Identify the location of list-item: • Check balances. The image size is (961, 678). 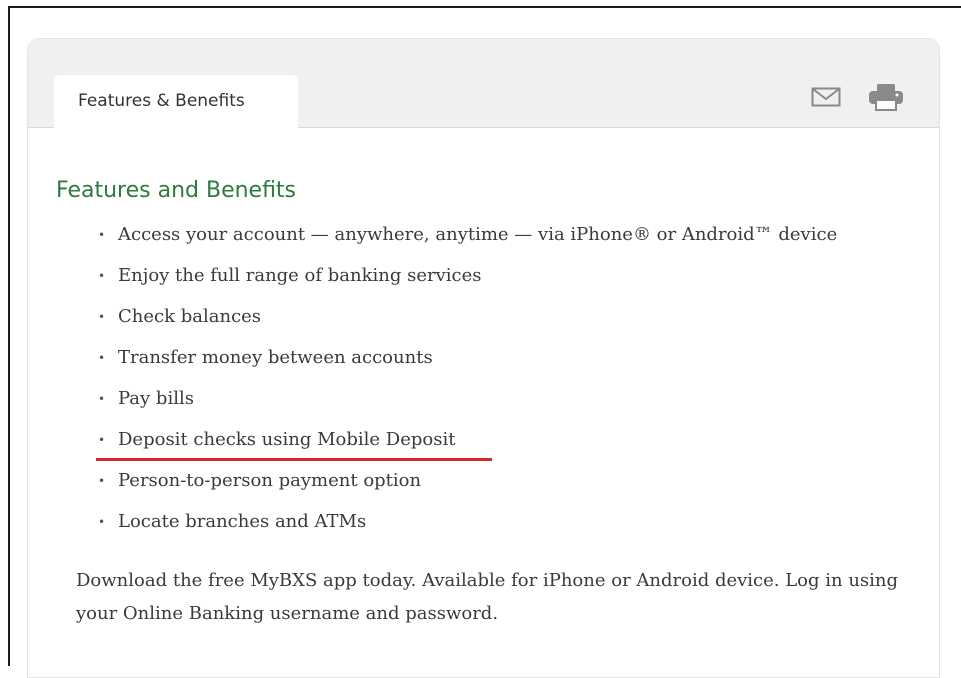
(467, 323).